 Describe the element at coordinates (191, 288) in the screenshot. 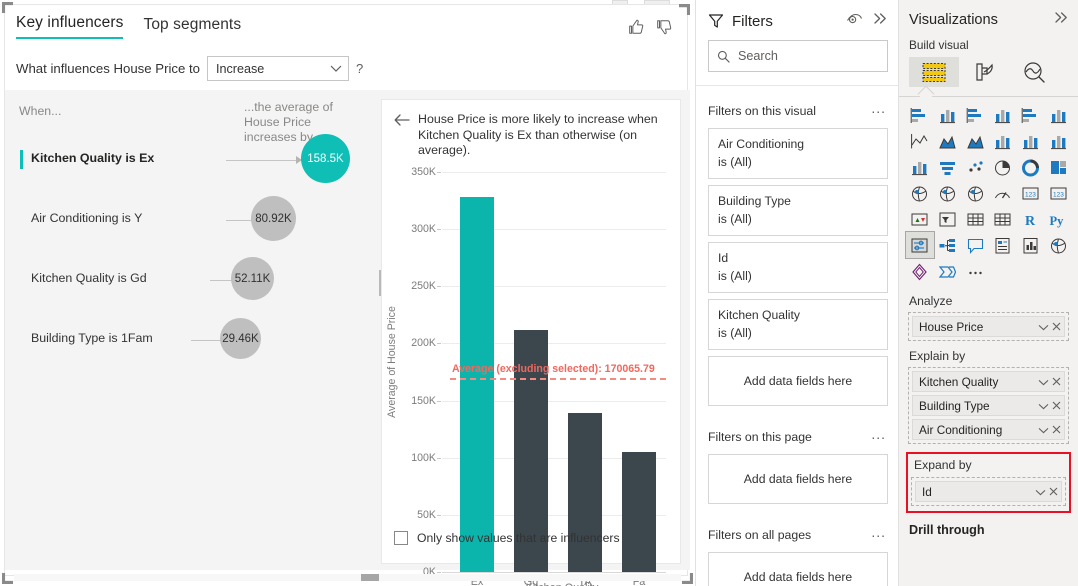

I see `influencer-row: Kitchen Quality is Gd 52.11K` at that location.